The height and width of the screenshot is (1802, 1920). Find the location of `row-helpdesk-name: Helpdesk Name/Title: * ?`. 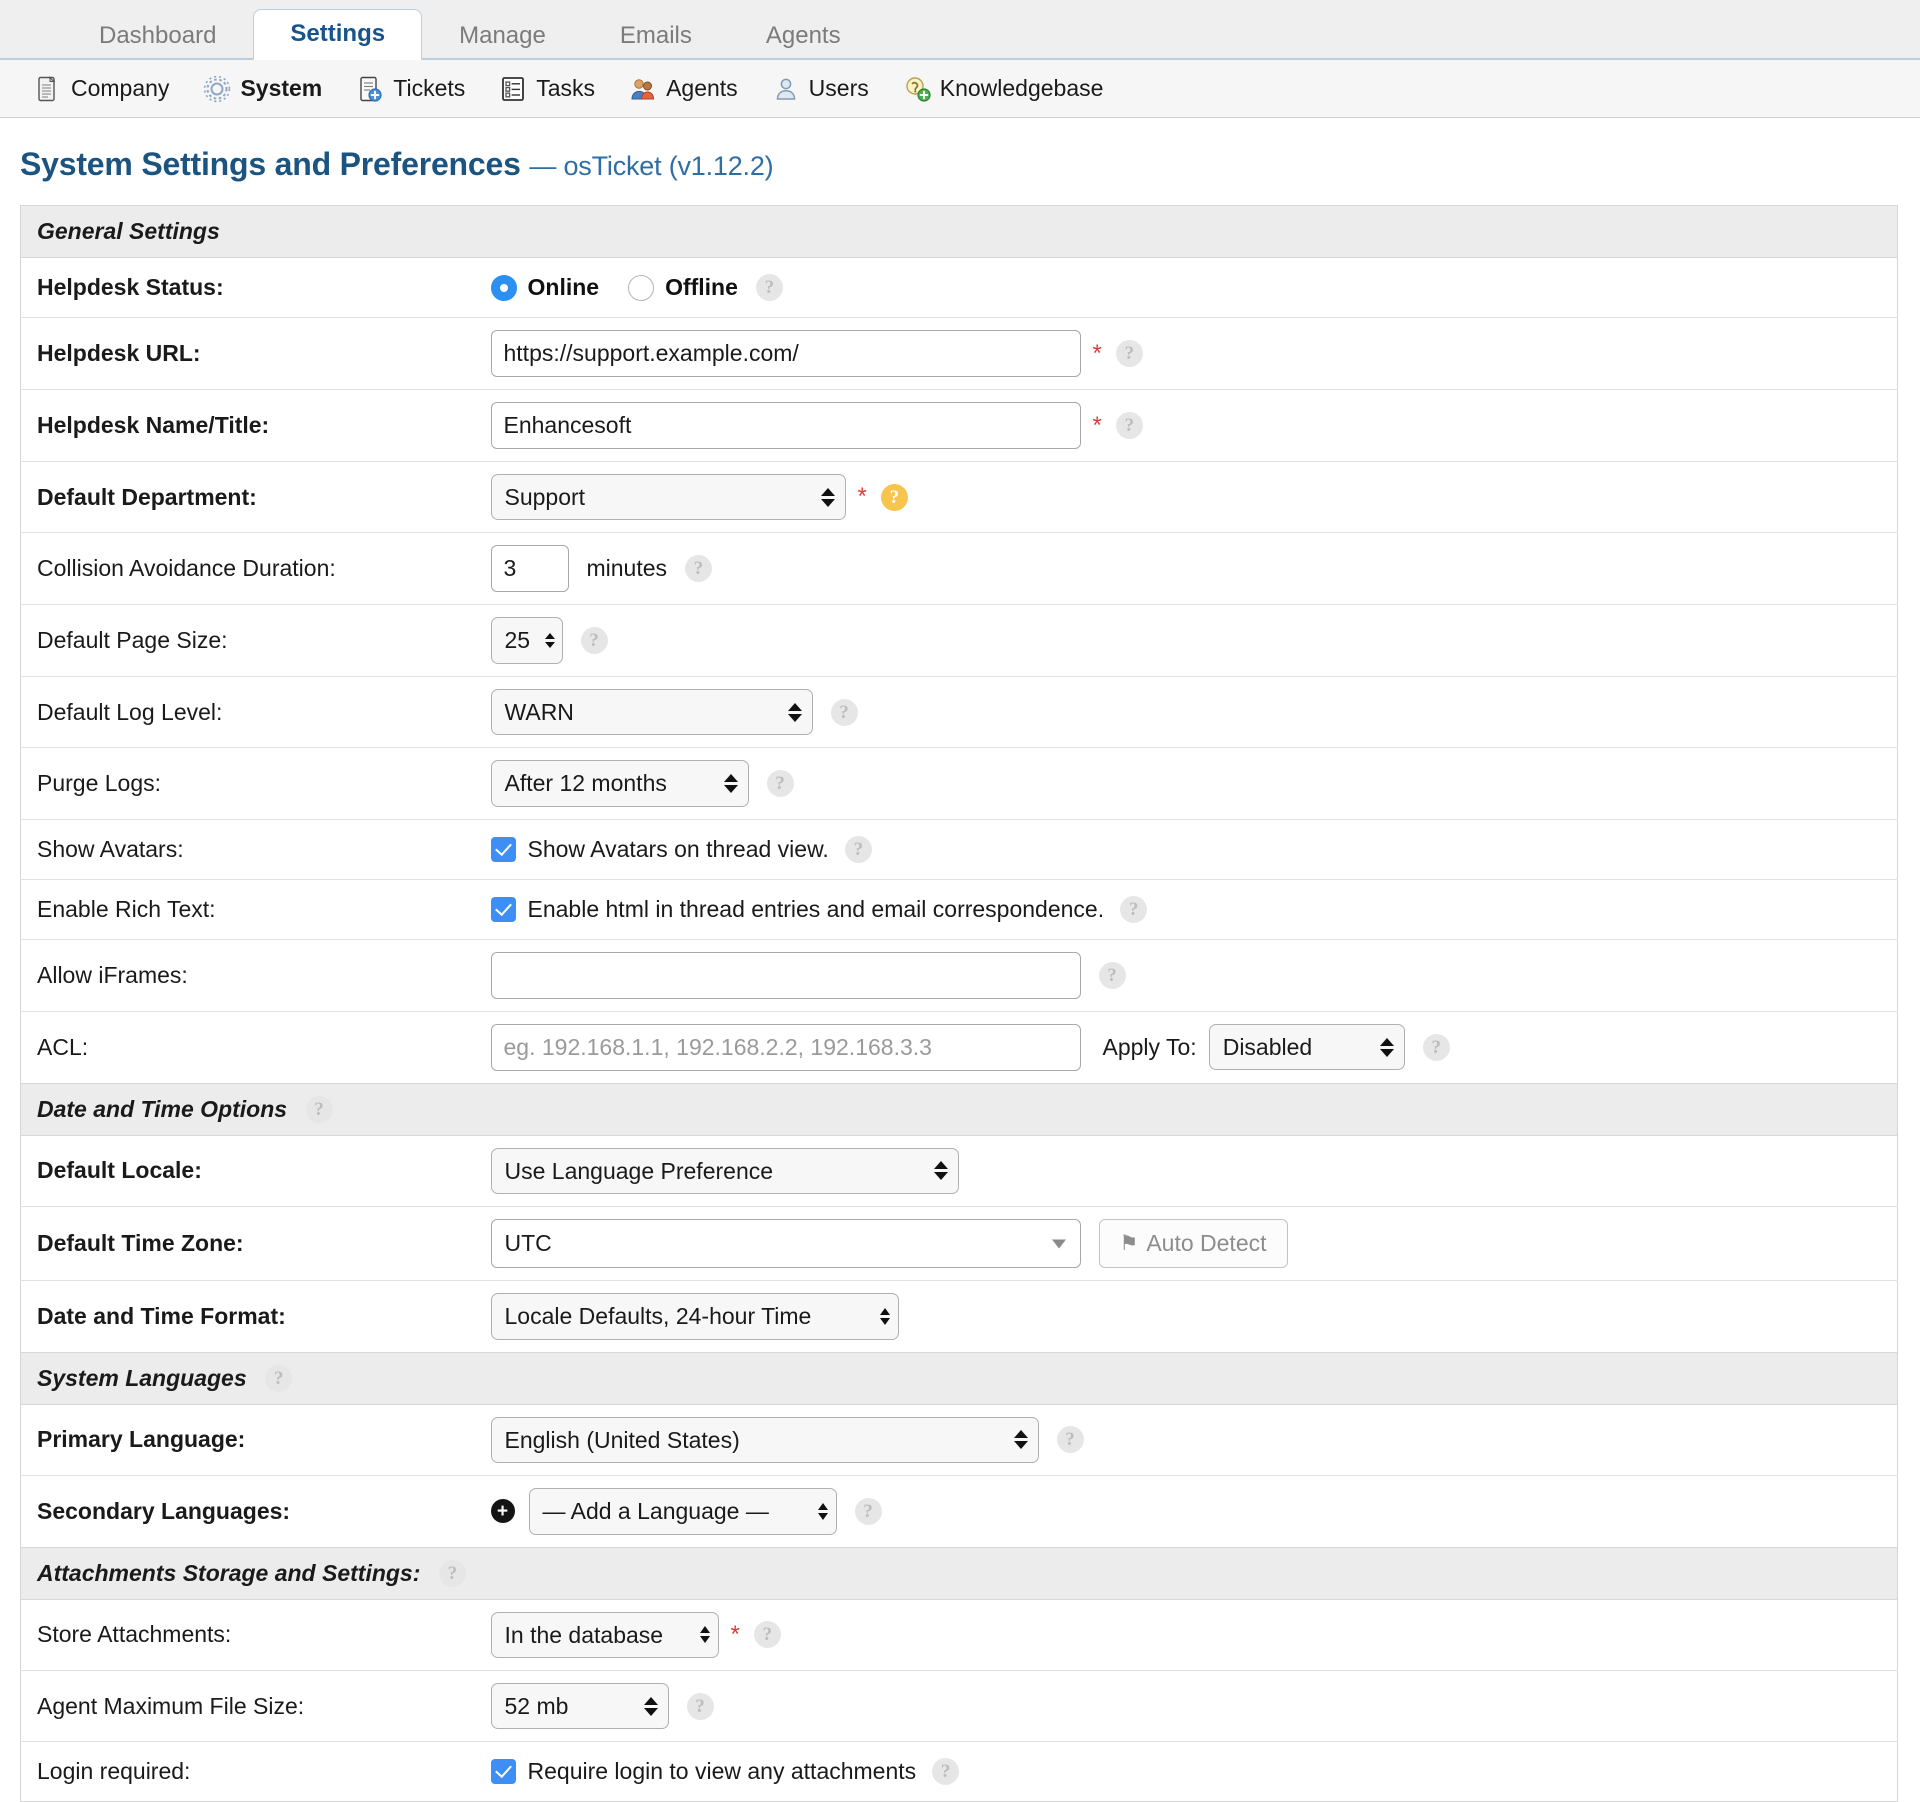

row-helpdesk-name: Helpdesk Name/Title: * ? is located at coordinates (959, 426).